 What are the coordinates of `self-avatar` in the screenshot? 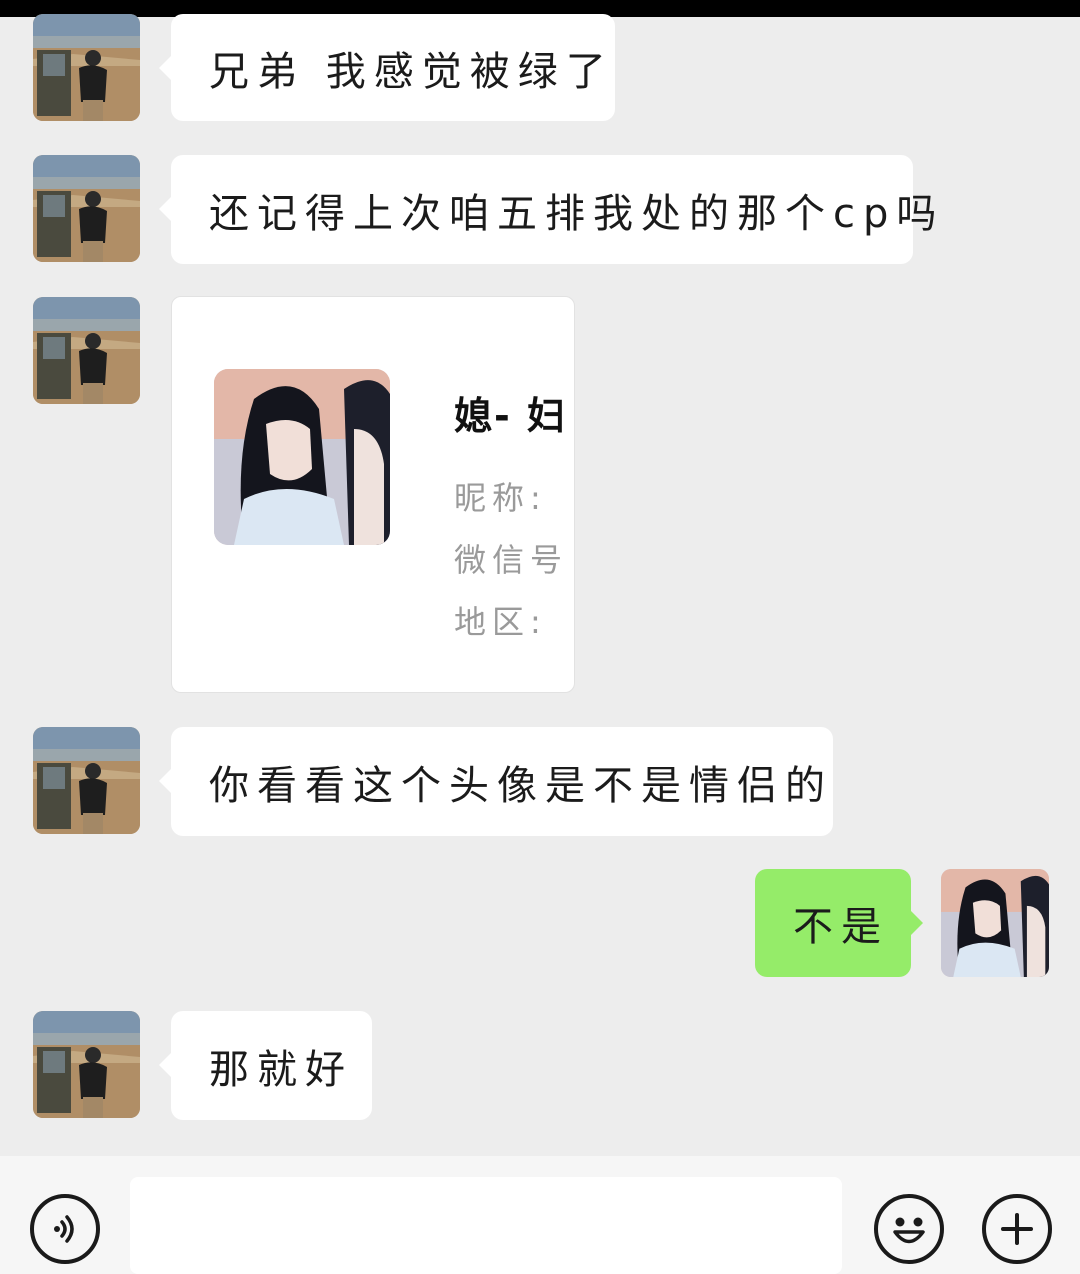 It's located at (995, 923).